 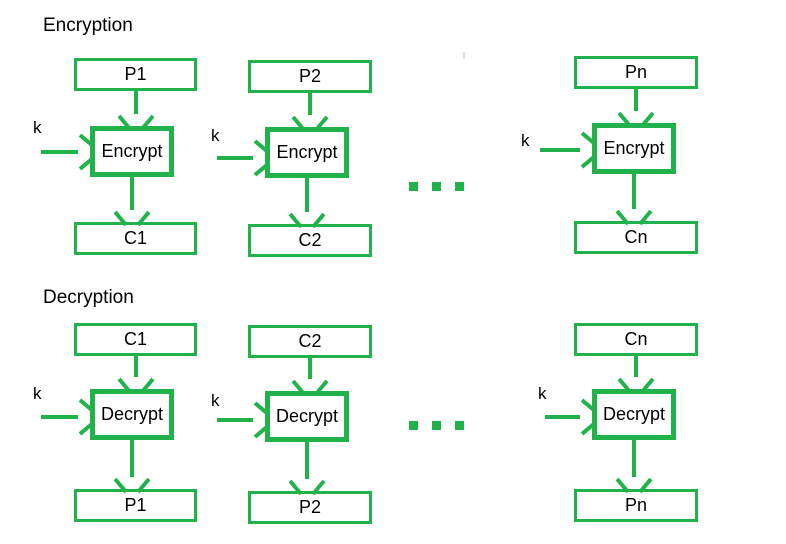 I want to click on dec-col-1-key-label: k, so click(x=37, y=393).